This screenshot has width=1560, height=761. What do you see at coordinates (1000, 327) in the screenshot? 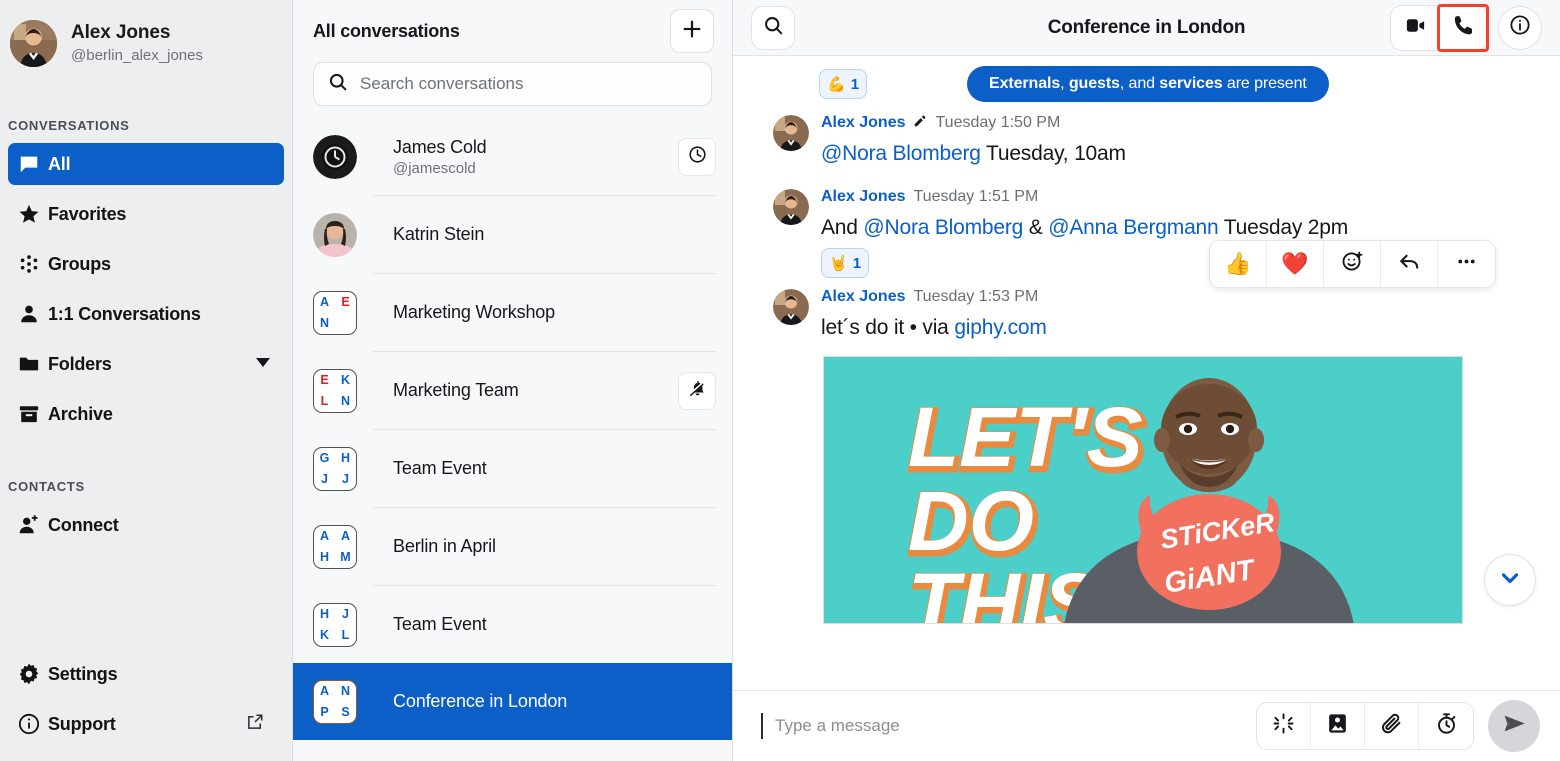
I see `giphy-link: giphy.com` at bounding box center [1000, 327].